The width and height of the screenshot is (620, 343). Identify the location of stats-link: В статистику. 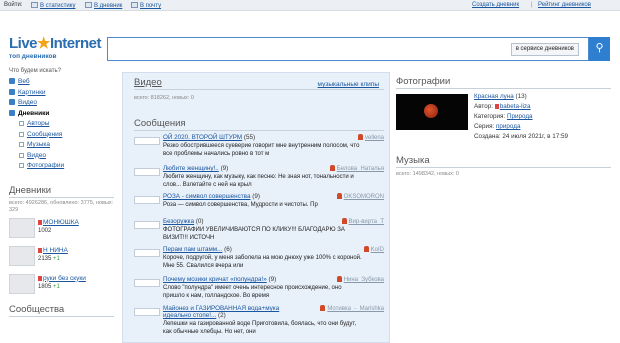
(53, 5).